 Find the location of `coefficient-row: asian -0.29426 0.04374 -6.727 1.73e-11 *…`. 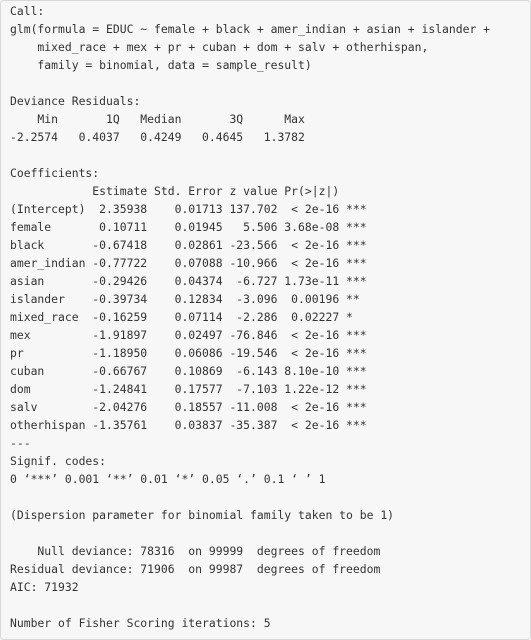

coefficient-row: asian -0.29426 0.04374 -6.727 1.73e-11 *… is located at coordinates (188, 281).